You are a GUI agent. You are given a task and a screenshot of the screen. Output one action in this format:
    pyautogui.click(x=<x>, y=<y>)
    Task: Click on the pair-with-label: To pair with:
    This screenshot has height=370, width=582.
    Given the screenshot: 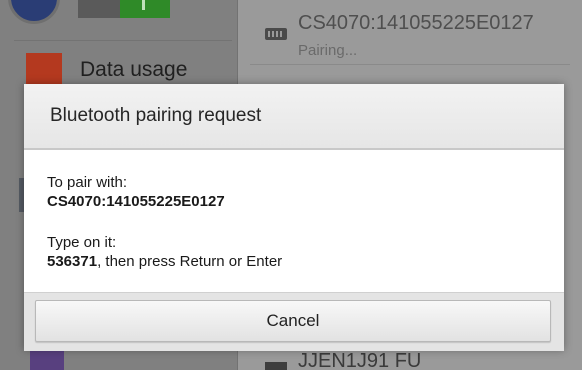 What is the action you would take?
    pyautogui.click(x=87, y=182)
    